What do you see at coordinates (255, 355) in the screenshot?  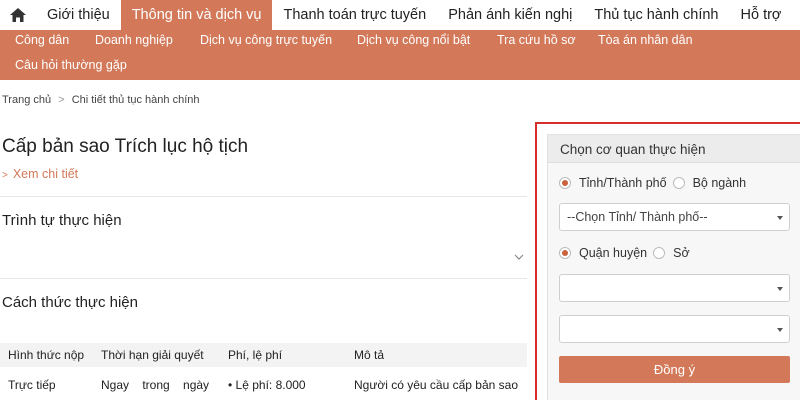 I see `column-header: Phí, lệ phí` at bounding box center [255, 355].